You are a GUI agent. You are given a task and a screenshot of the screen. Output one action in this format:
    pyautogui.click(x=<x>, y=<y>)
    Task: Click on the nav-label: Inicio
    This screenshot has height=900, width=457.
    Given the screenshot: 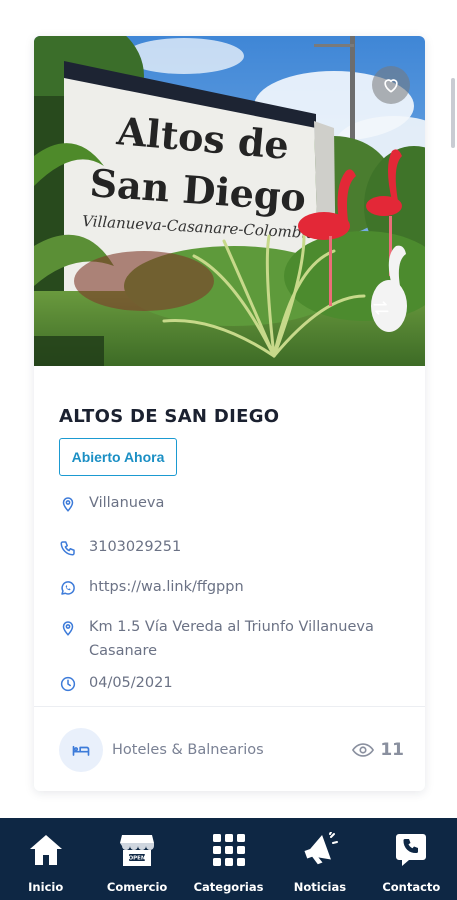 What is the action you would take?
    pyautogui.click(x=46, y=887)
    